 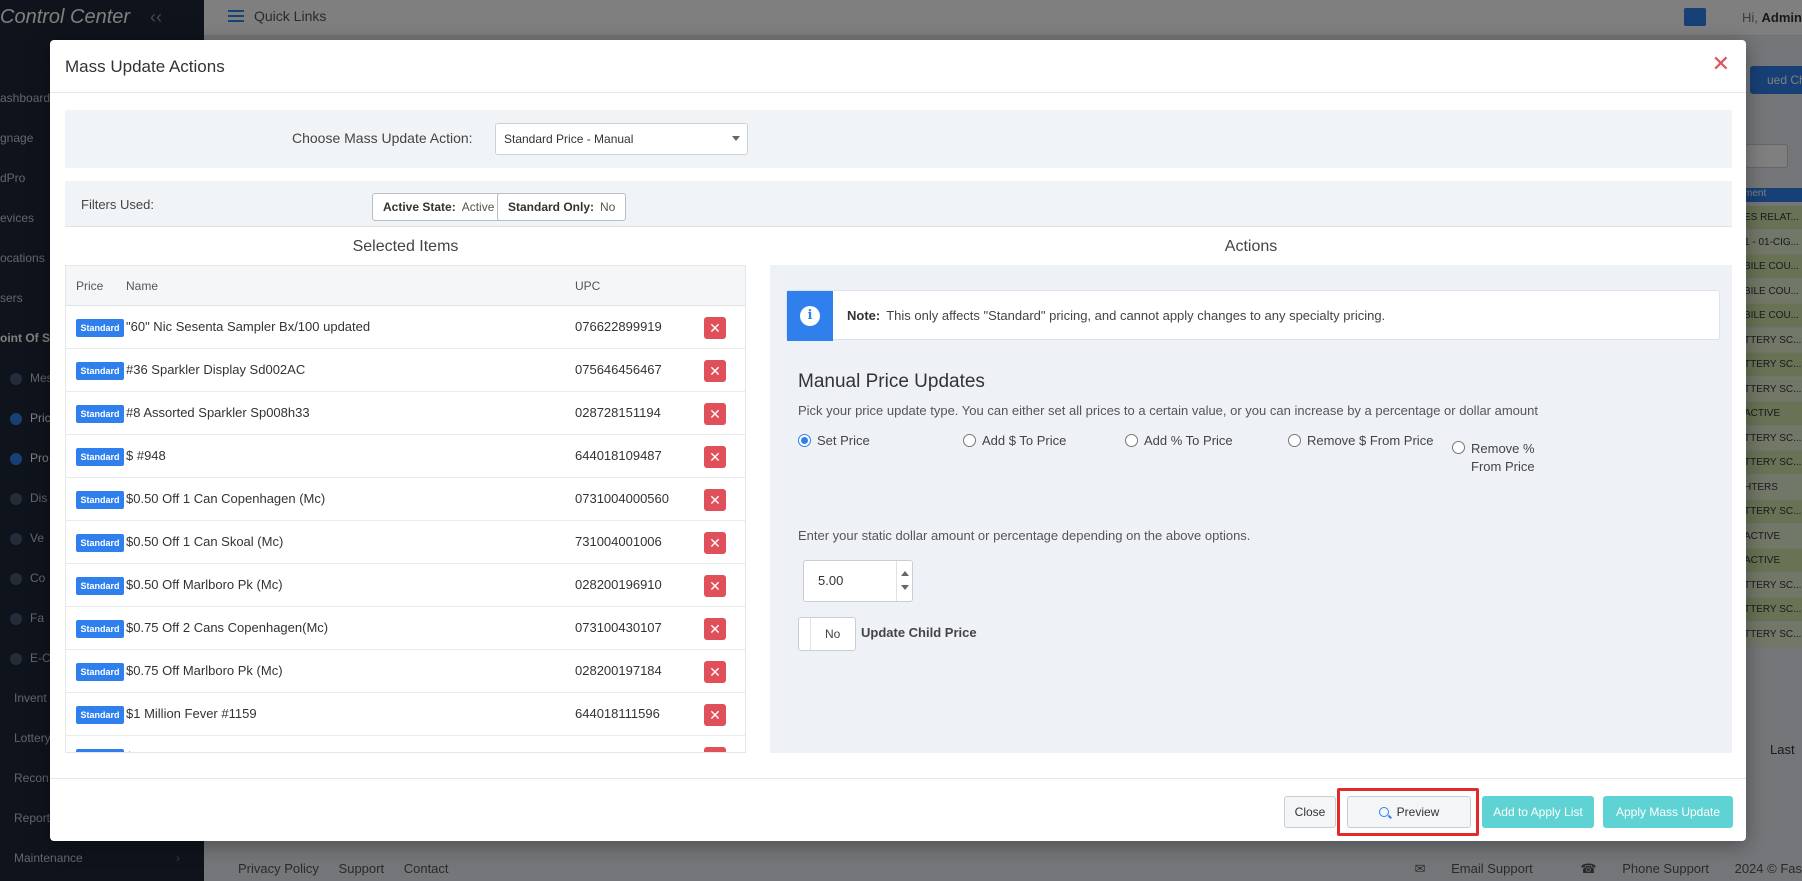 I want to click on preview-button: Preview, so click(x=1409, y=812).